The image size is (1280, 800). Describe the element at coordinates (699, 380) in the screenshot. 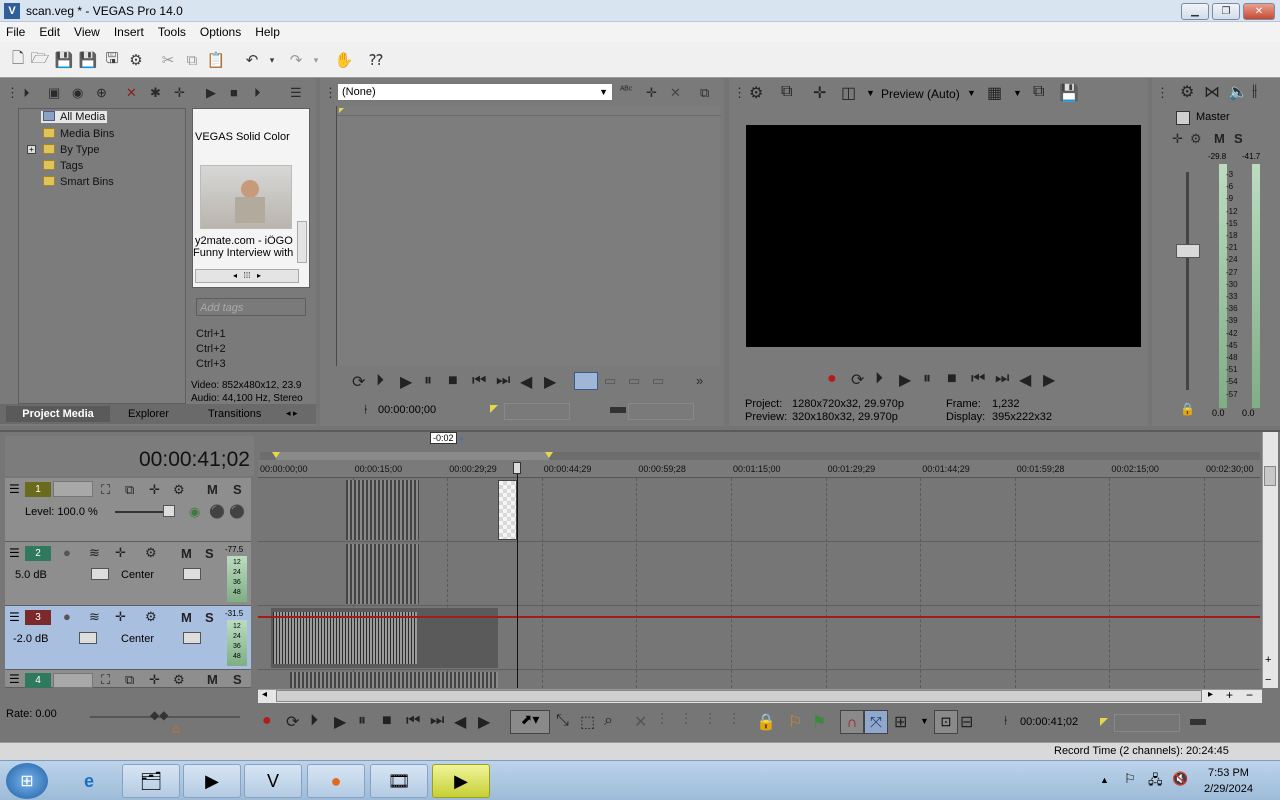

I see `trimmer-more-icon: »` at that location.